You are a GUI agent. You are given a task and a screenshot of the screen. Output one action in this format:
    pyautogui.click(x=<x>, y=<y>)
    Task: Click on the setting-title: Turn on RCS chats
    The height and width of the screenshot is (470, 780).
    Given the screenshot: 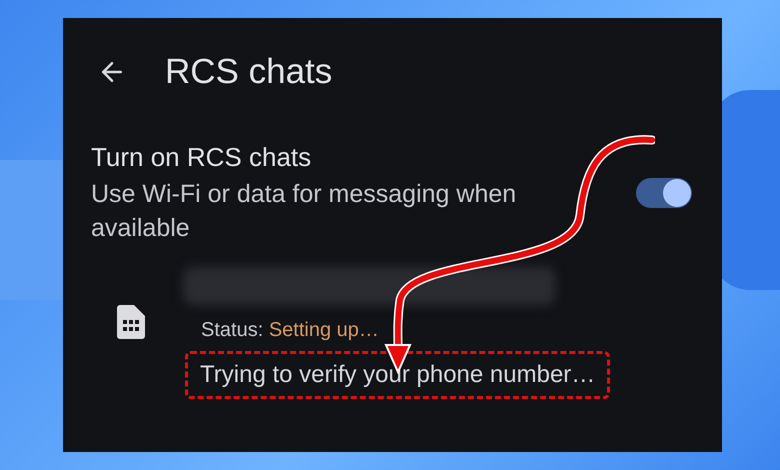 What is the action you would take?
    pyautogui.click(x=201, y=157)
    